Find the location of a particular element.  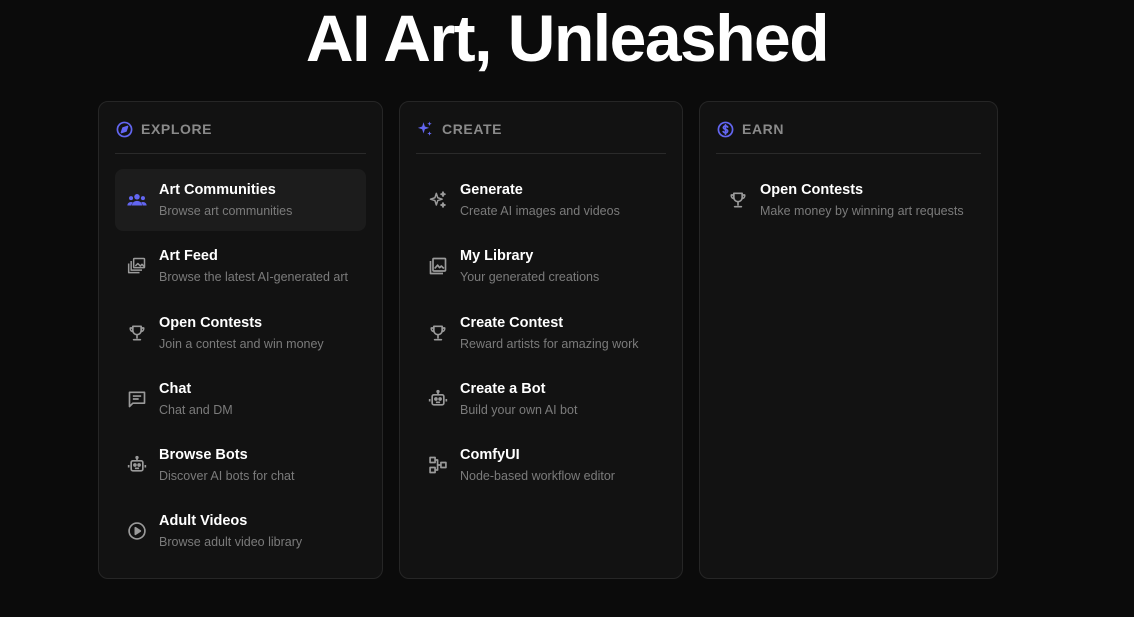

item-desc: Browse the latest AI-generated art is located at coordinates (253, 277).